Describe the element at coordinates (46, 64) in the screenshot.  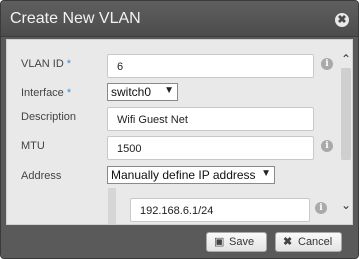
I see `vlan-id-label: VLAN ID *` at that location.